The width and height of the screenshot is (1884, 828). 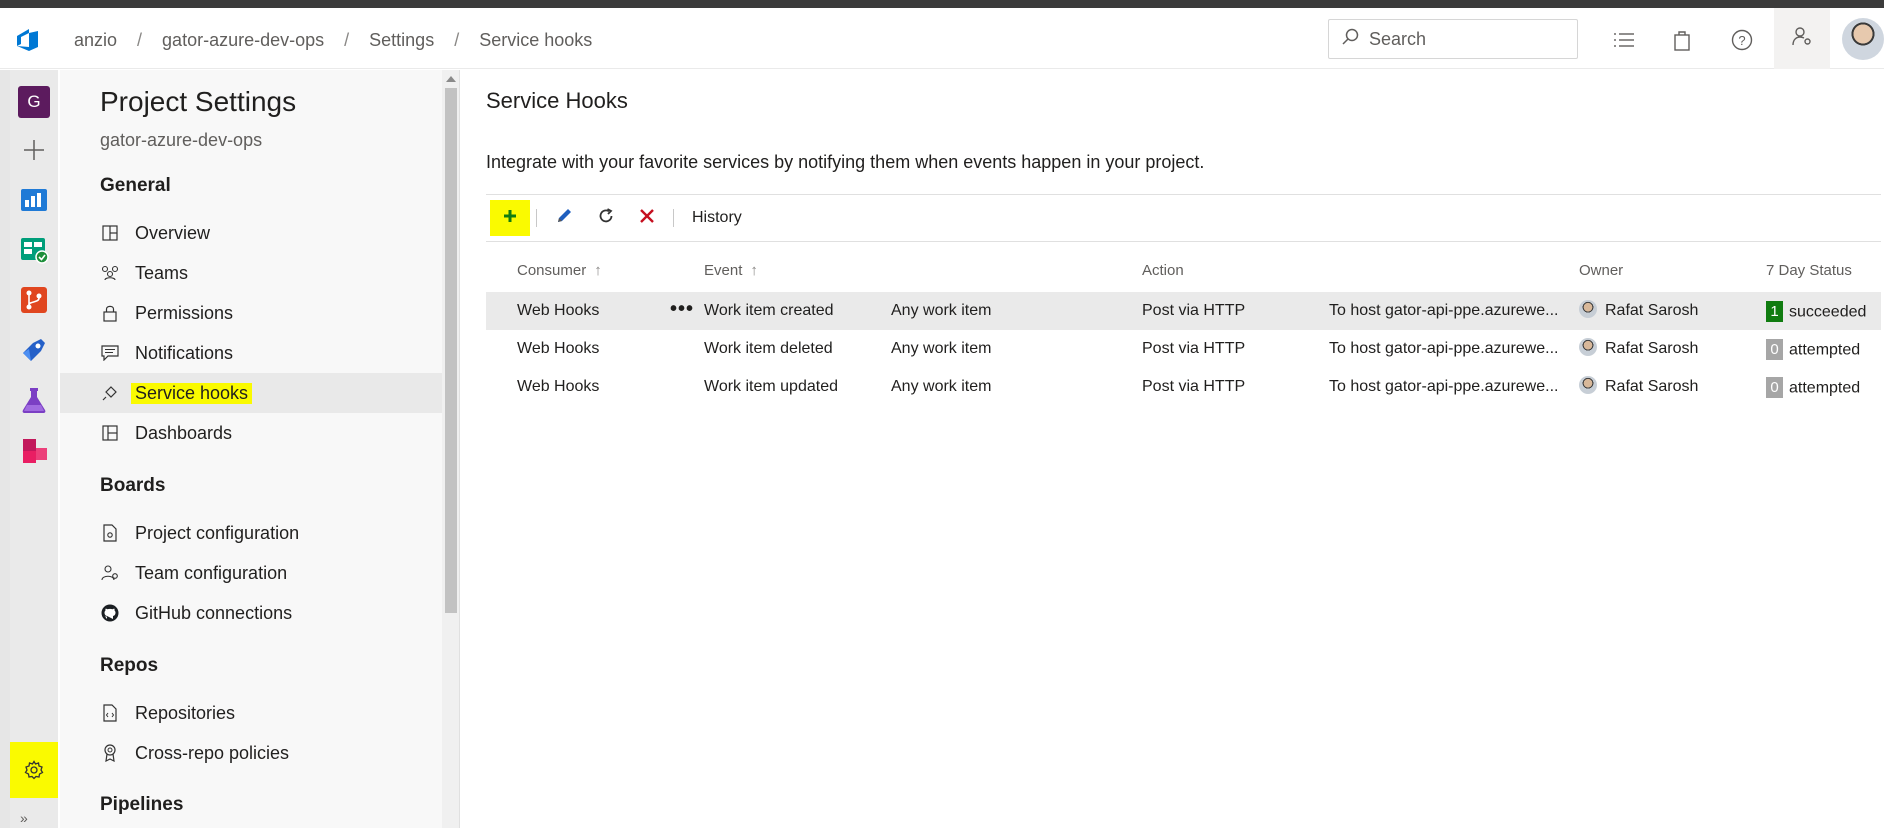 What do you see at coordinates (557, 100) in the screenshot?
I see `page-title: Service Hooks` at bounding box center [557, 100].